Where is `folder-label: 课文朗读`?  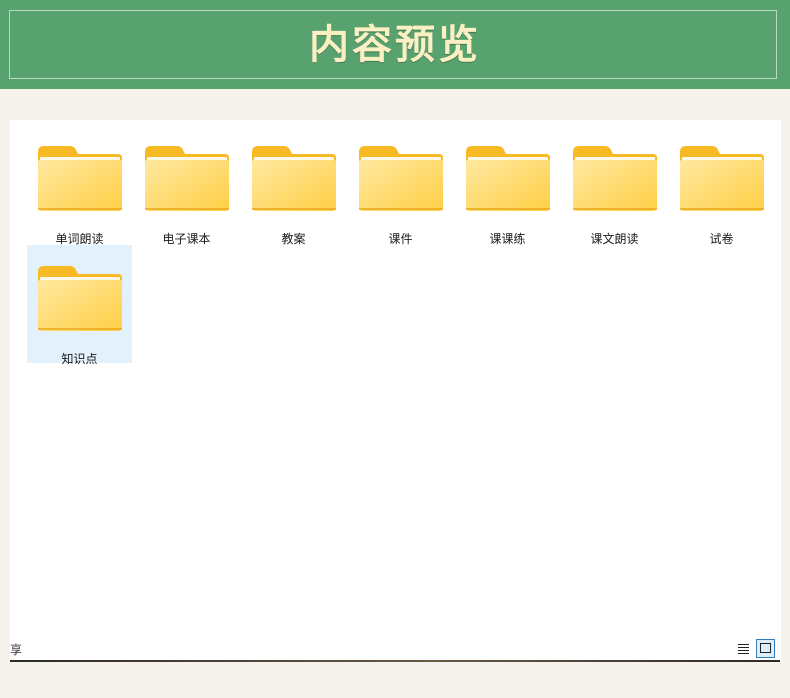 folder-label: 课文朗读 is located at coordinates (614, 239).